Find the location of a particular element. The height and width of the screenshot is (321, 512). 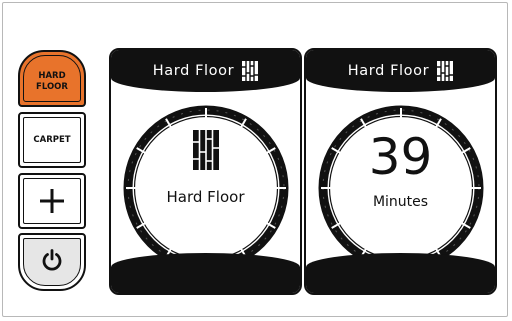

hard-floor-large-icon is located at coordinates (205, 150).